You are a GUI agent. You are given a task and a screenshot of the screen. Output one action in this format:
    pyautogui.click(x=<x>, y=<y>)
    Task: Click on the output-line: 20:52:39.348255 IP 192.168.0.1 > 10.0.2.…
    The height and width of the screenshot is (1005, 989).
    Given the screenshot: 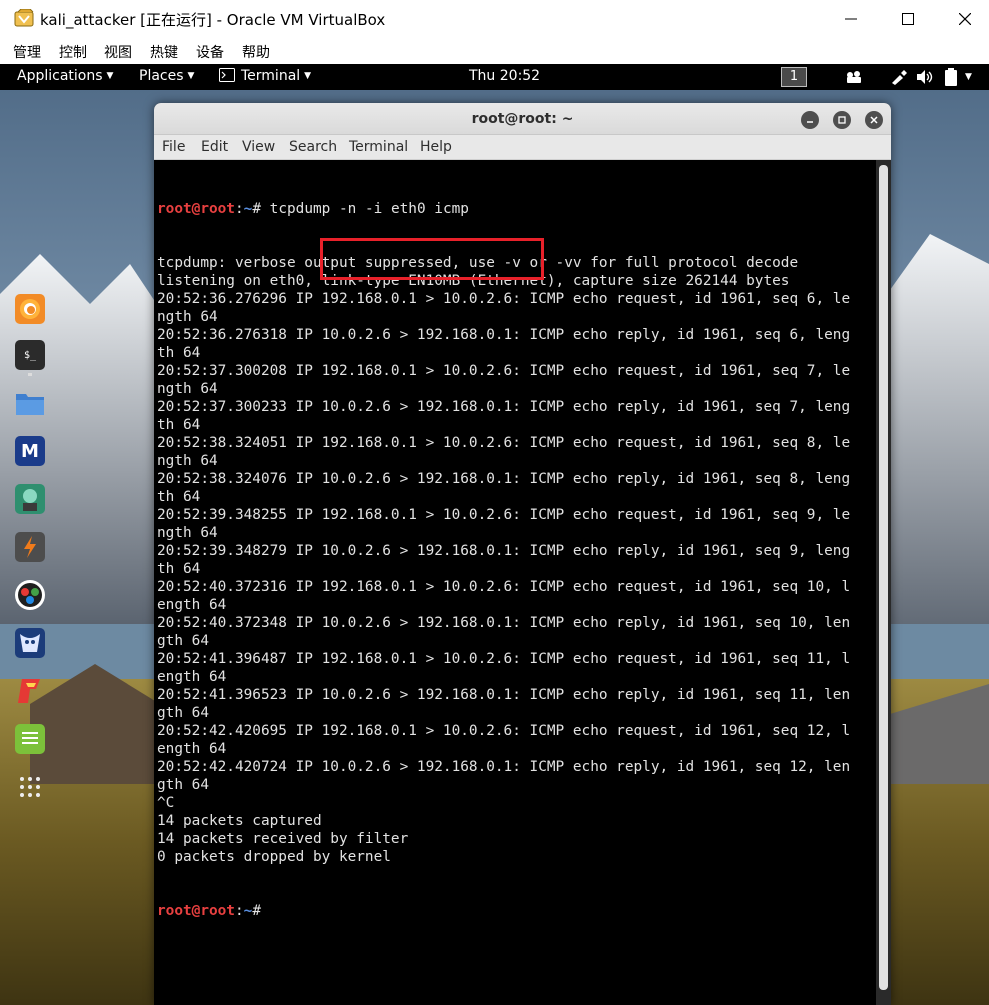 What is the action you would take?
    pyautogui.click(x=504, y=515)
    